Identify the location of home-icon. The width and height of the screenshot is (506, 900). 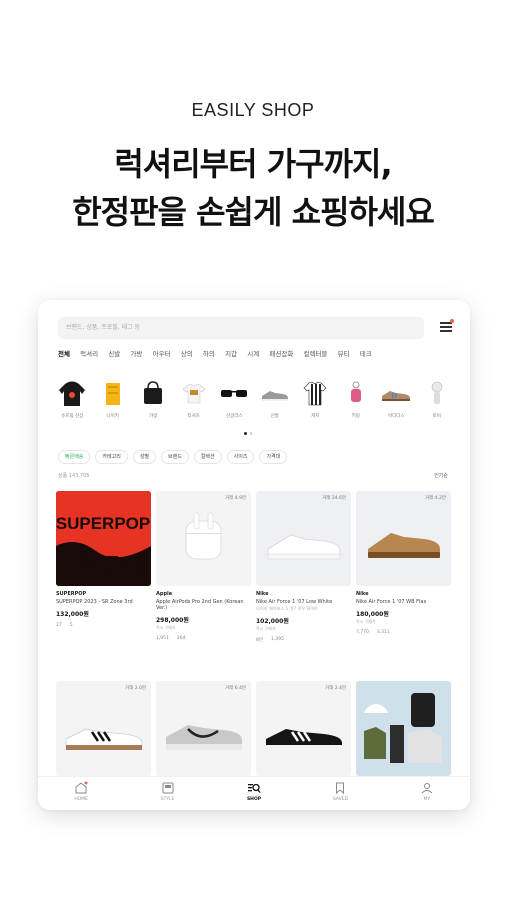
(81, 787).